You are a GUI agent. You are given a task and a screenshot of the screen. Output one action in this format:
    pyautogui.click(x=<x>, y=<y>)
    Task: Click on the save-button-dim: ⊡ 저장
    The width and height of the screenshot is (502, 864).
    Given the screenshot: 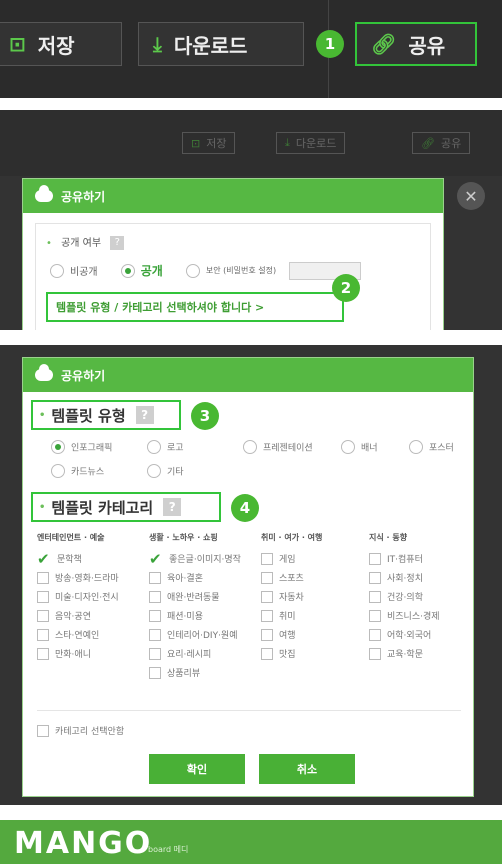 What is the action you would take?
    pyautogui.click(x=209, y=143)
    